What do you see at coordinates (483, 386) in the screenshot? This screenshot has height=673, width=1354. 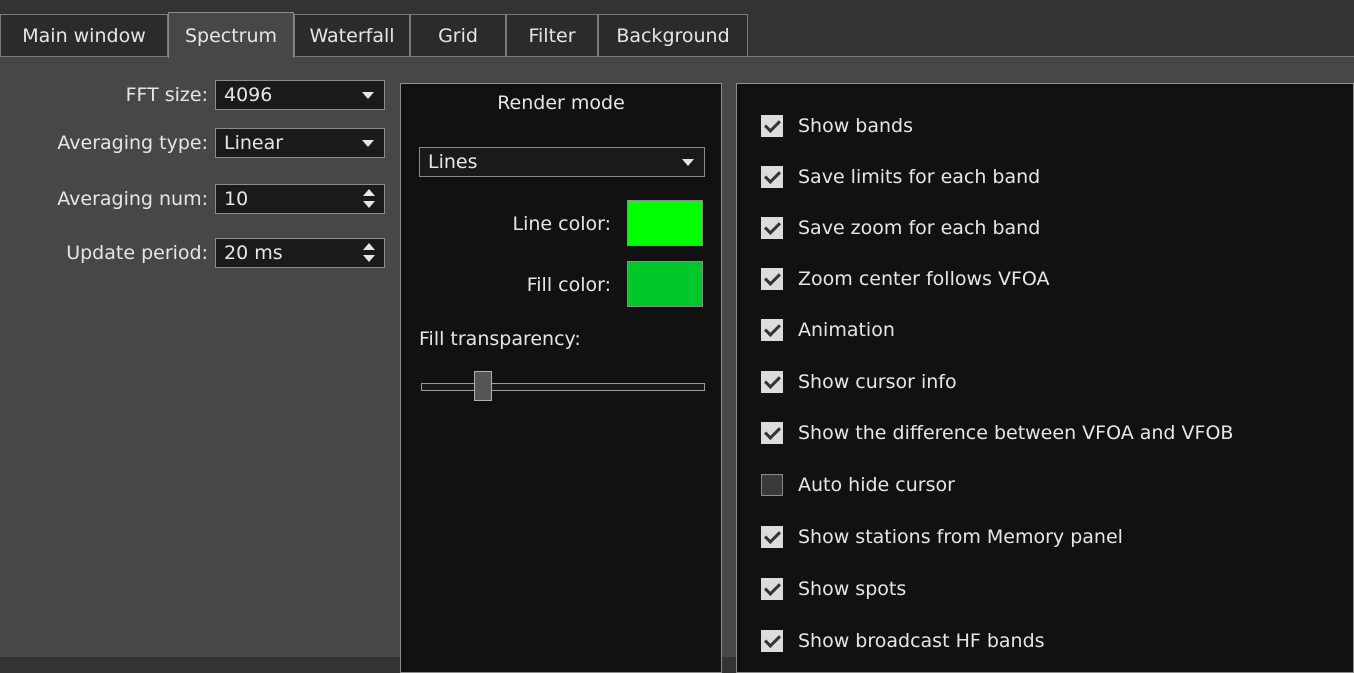 I see `fill-transparency-slider-handle` at bounding box center [483, 386].